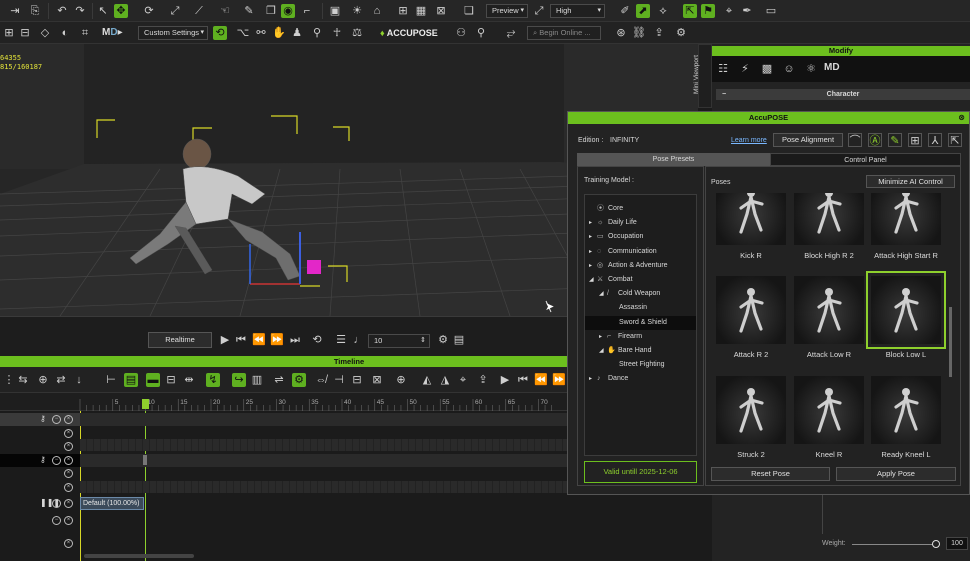 This screenshot has width=970, height=561. What do you see at coordinates (68, 543) in the screenshot?
I see `track-9-close-icon: ×` at bounding box center [68, 543].